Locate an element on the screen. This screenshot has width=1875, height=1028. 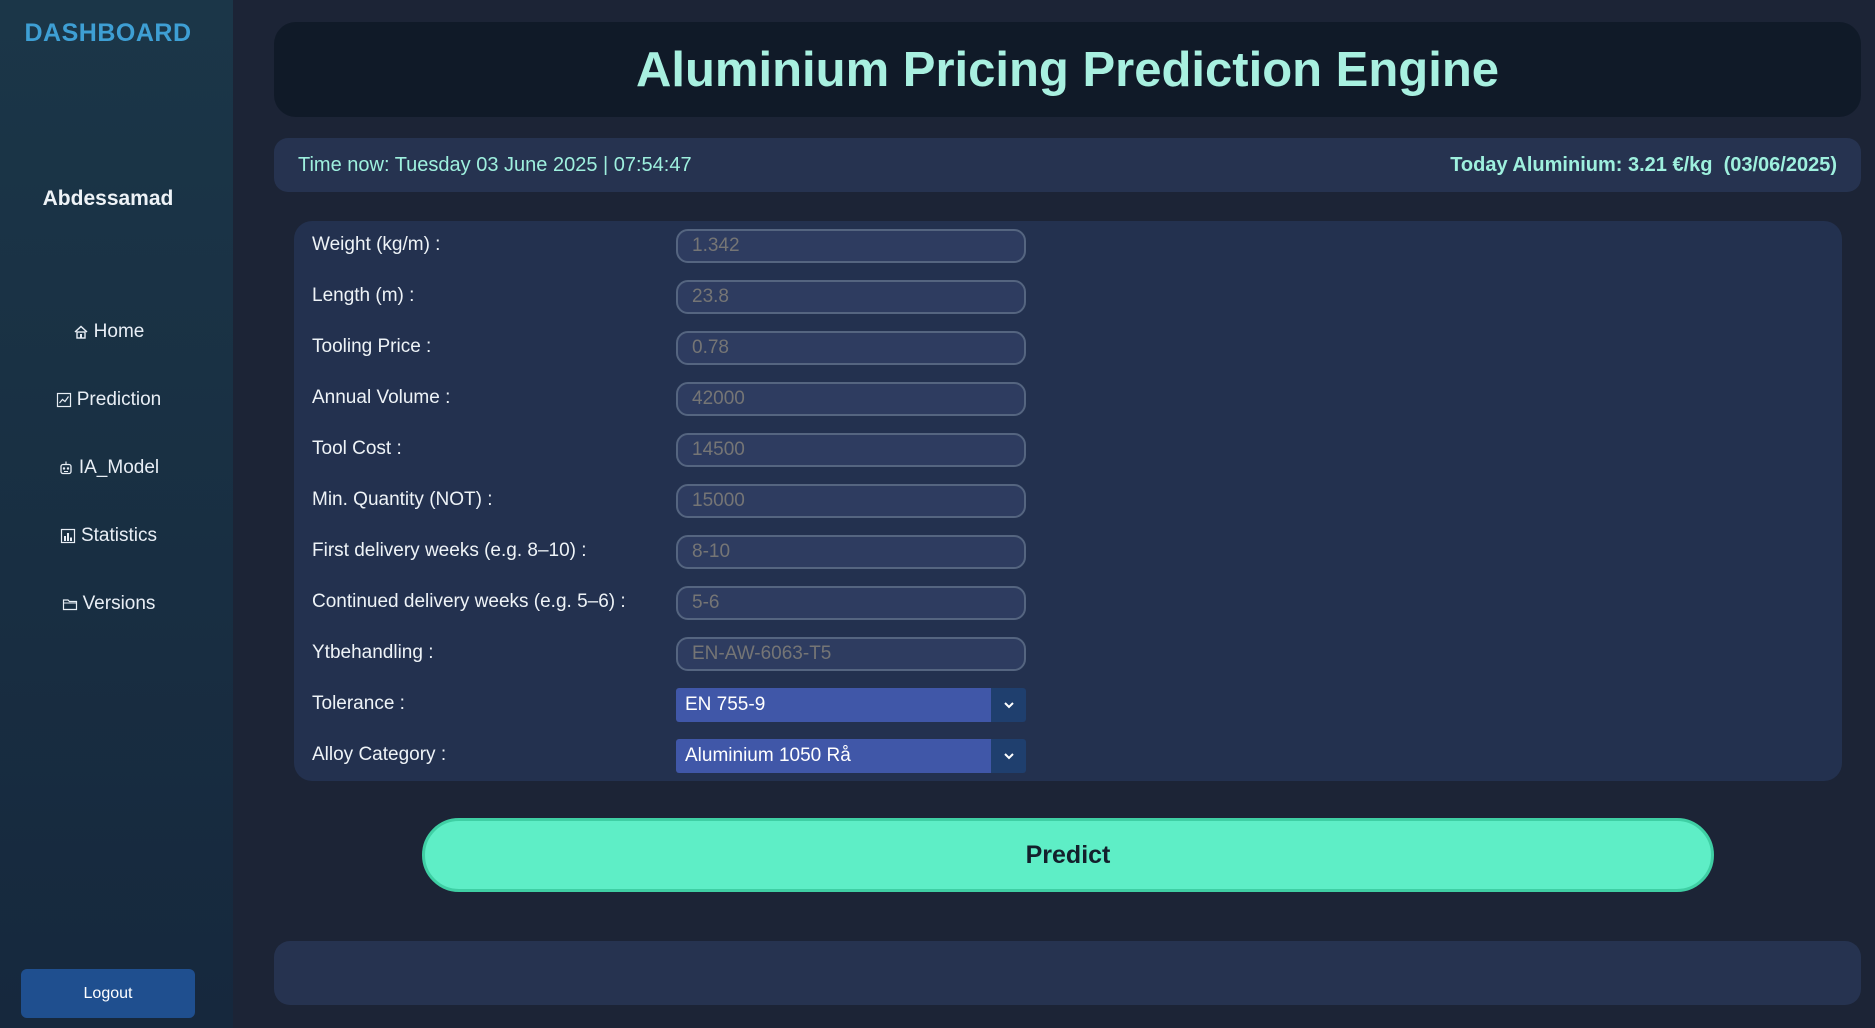
continued-delivery-label: Continued delivery weeks (e.g. 5–6) : is located at coordinates (469, 601).